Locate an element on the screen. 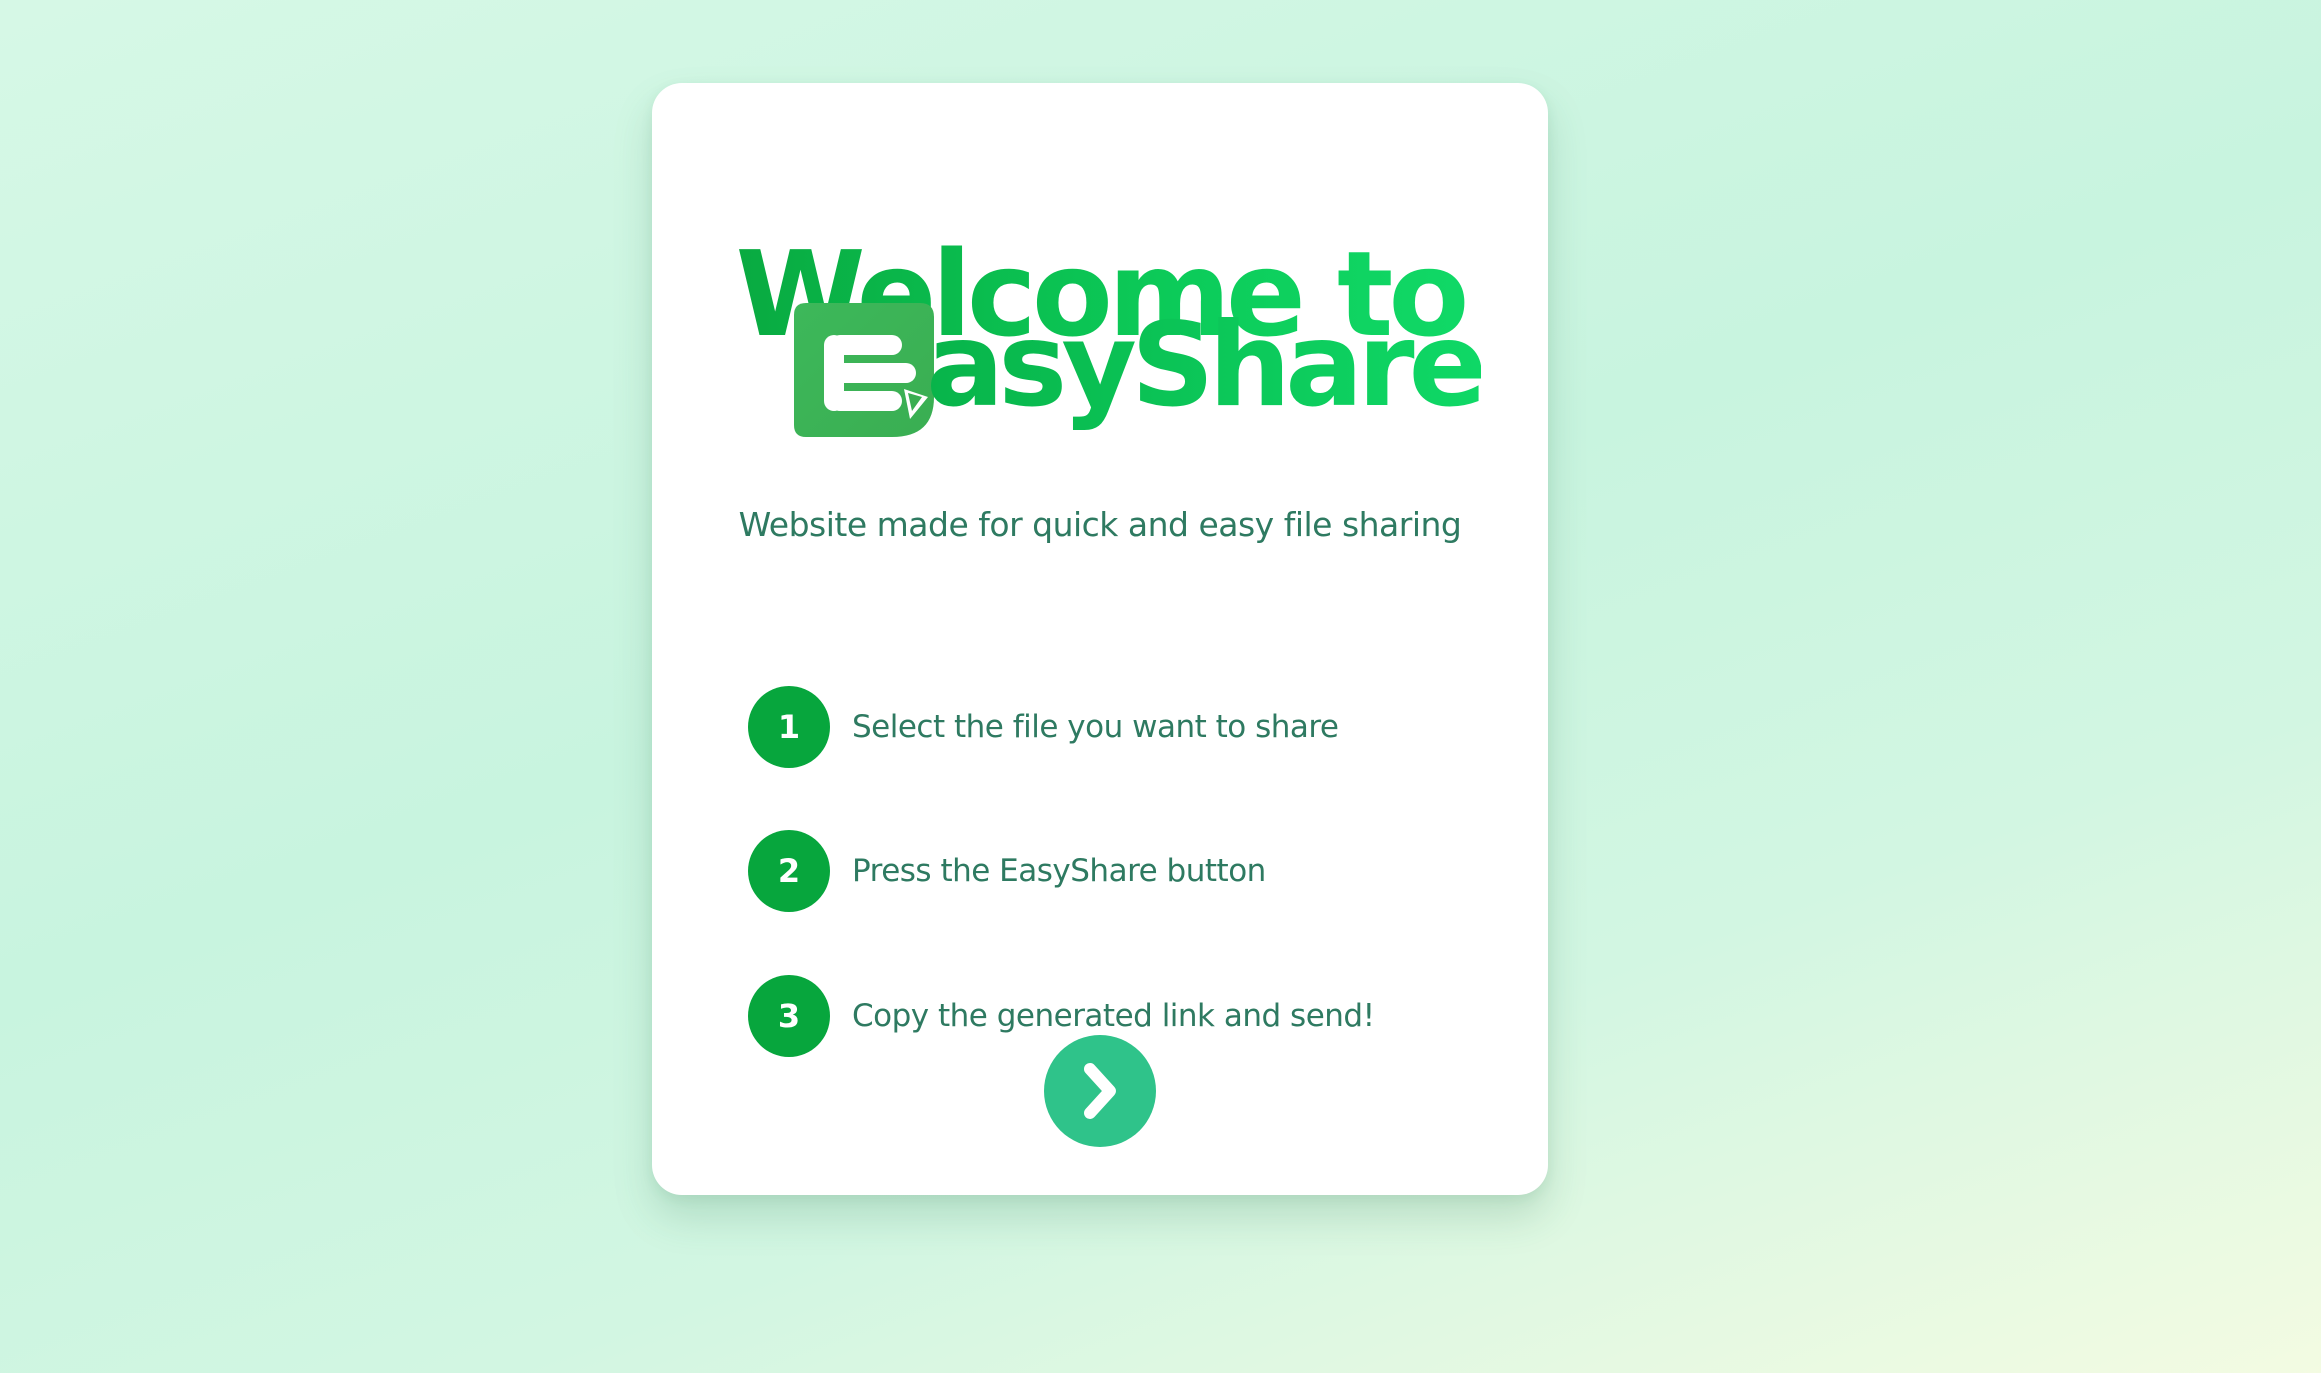  step-text: Press the EasyShare button is located at coordinates (1059, 871).